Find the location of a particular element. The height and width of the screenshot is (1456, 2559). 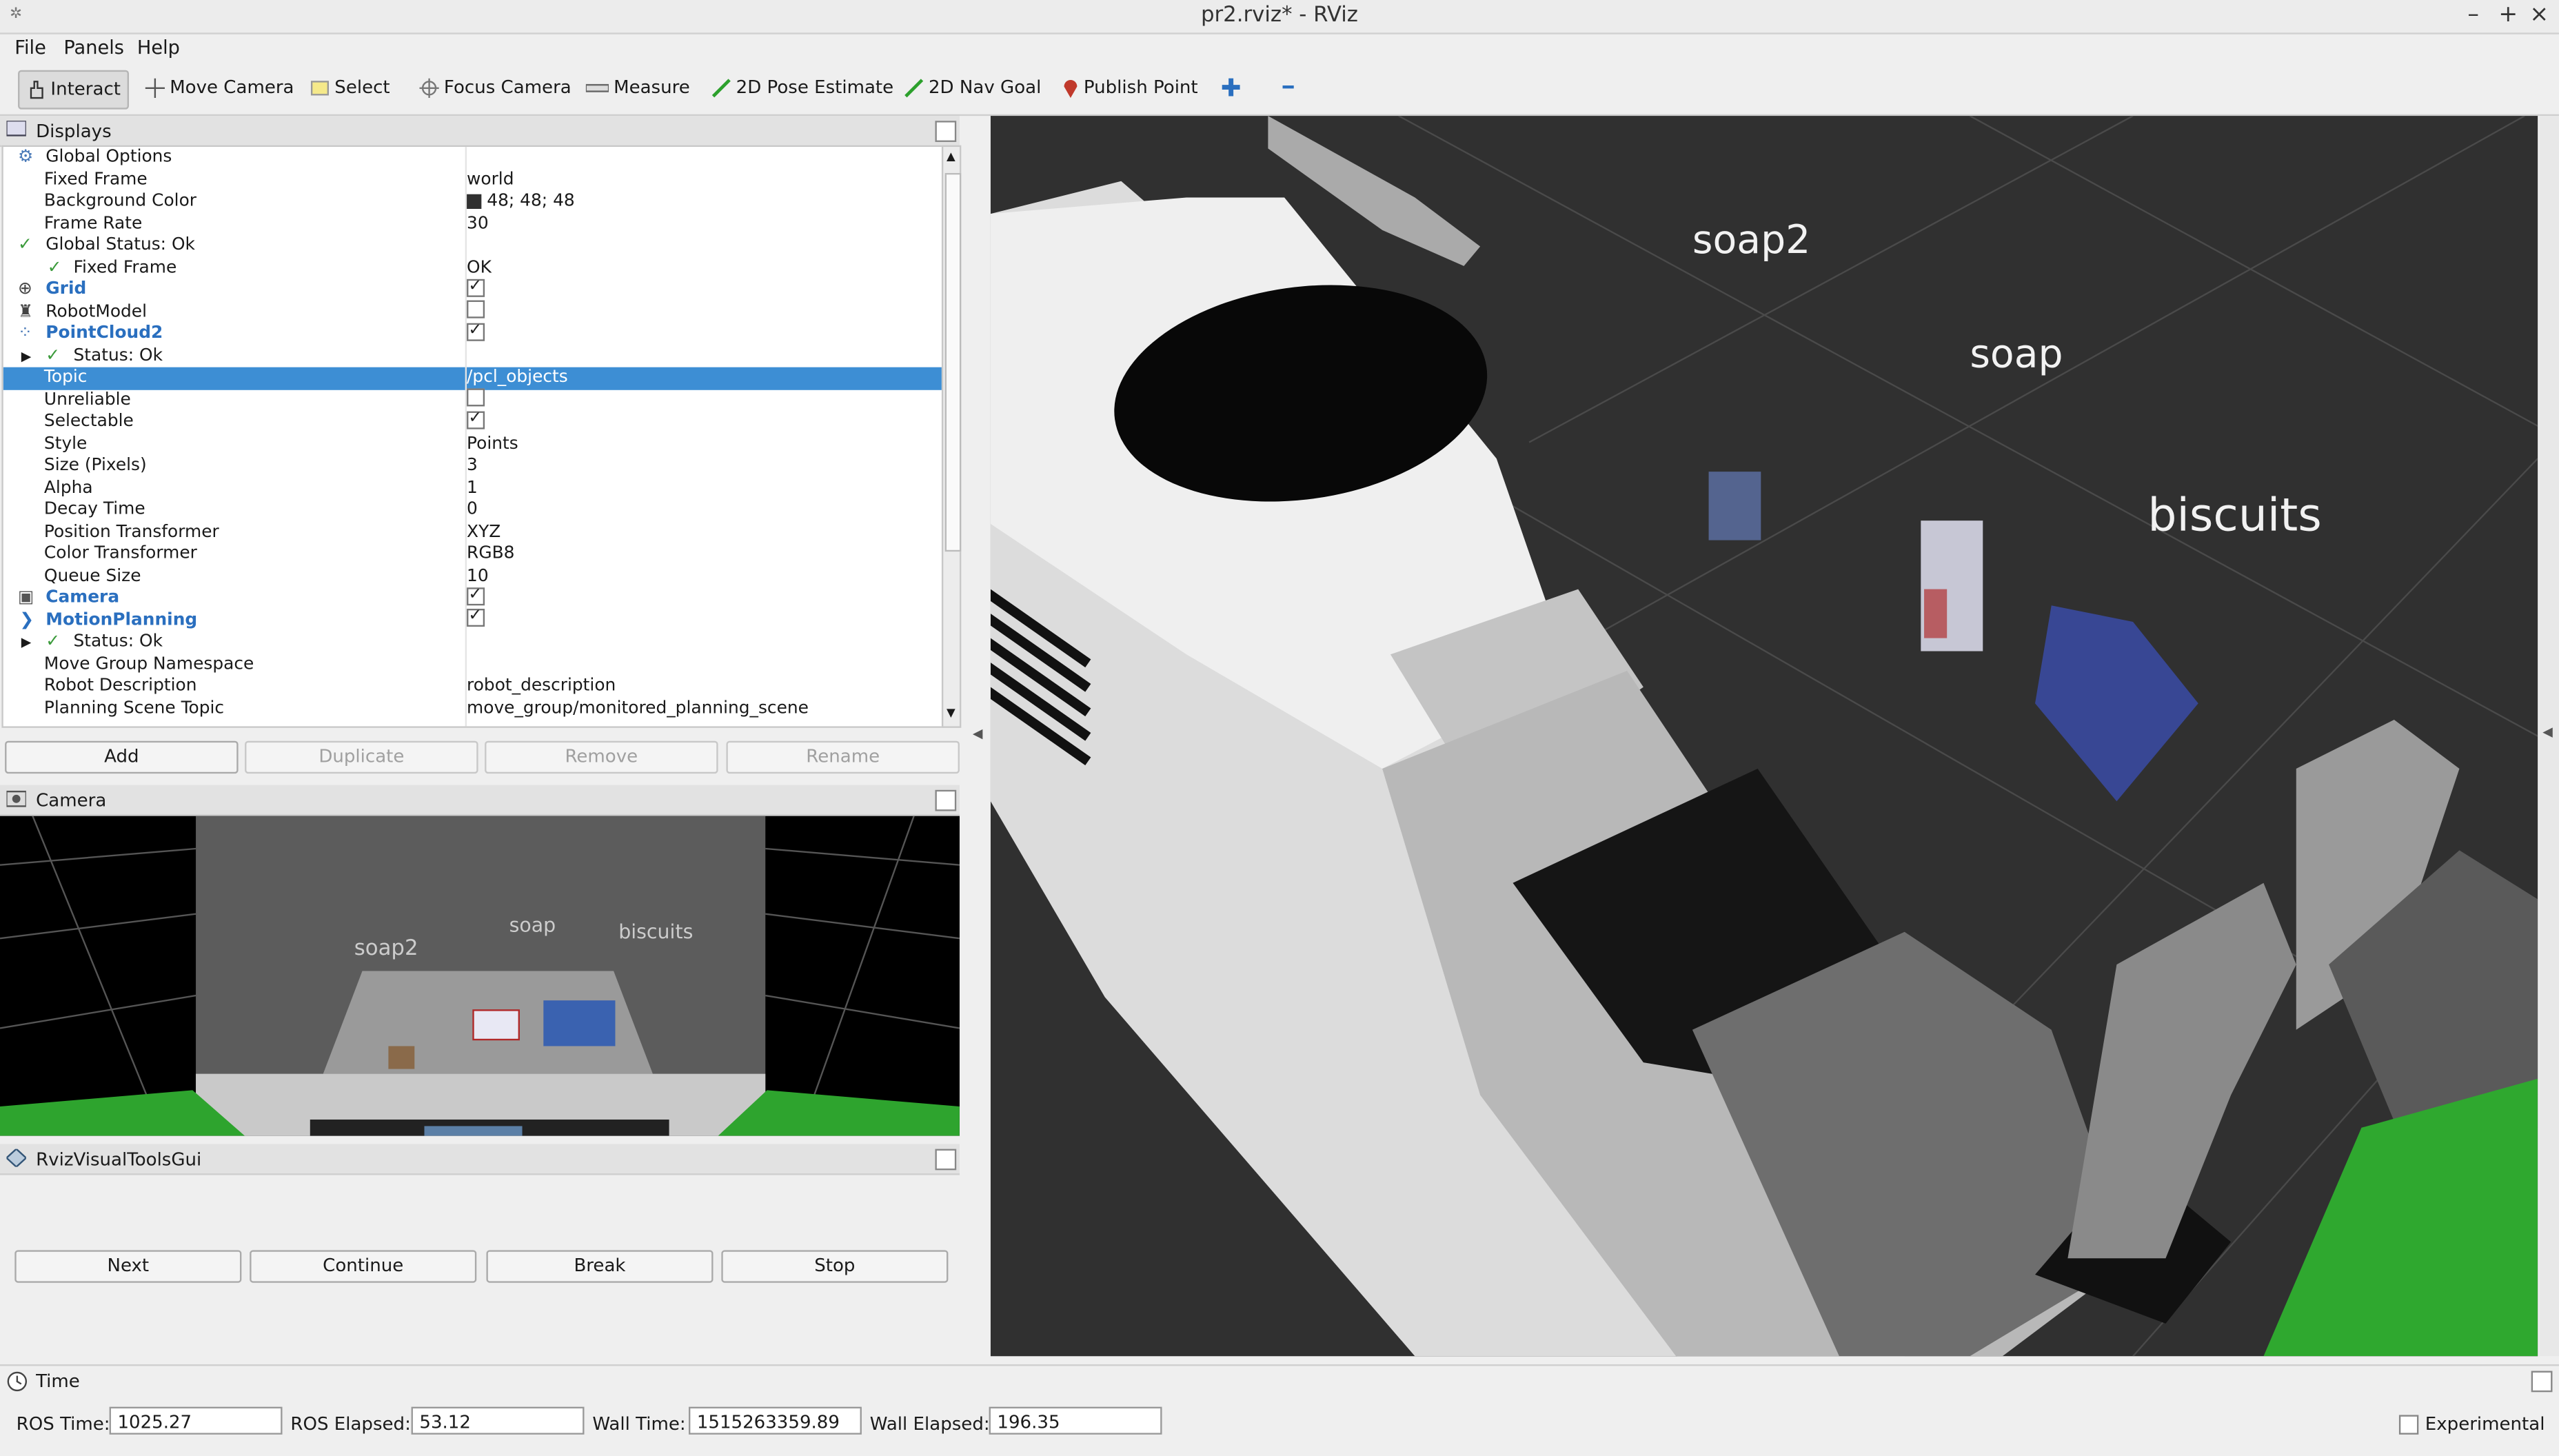

camera-checkbox is located at coordinates (476, 594).